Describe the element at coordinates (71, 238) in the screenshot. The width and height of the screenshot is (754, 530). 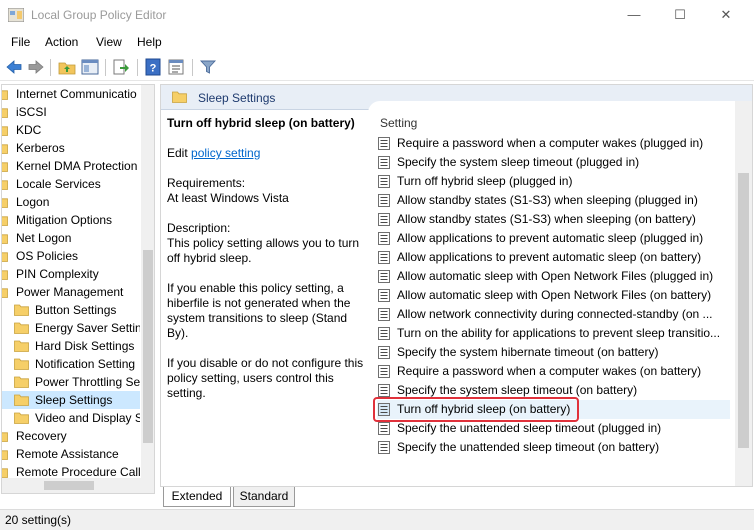
I see `tree-item: Net Logon` at that location.